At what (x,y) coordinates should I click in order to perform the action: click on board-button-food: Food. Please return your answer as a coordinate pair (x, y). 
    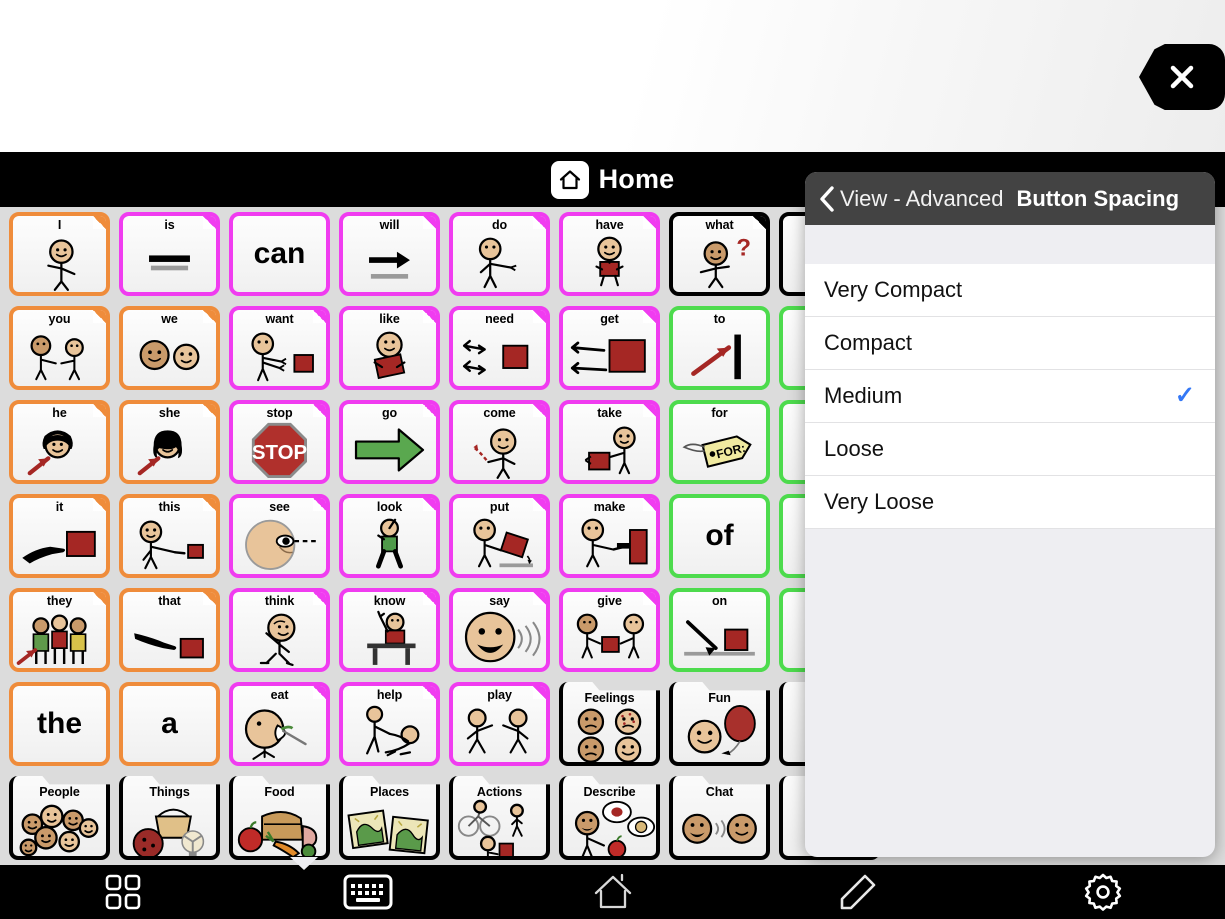
    Looking at the image, I should click on (279, 818).